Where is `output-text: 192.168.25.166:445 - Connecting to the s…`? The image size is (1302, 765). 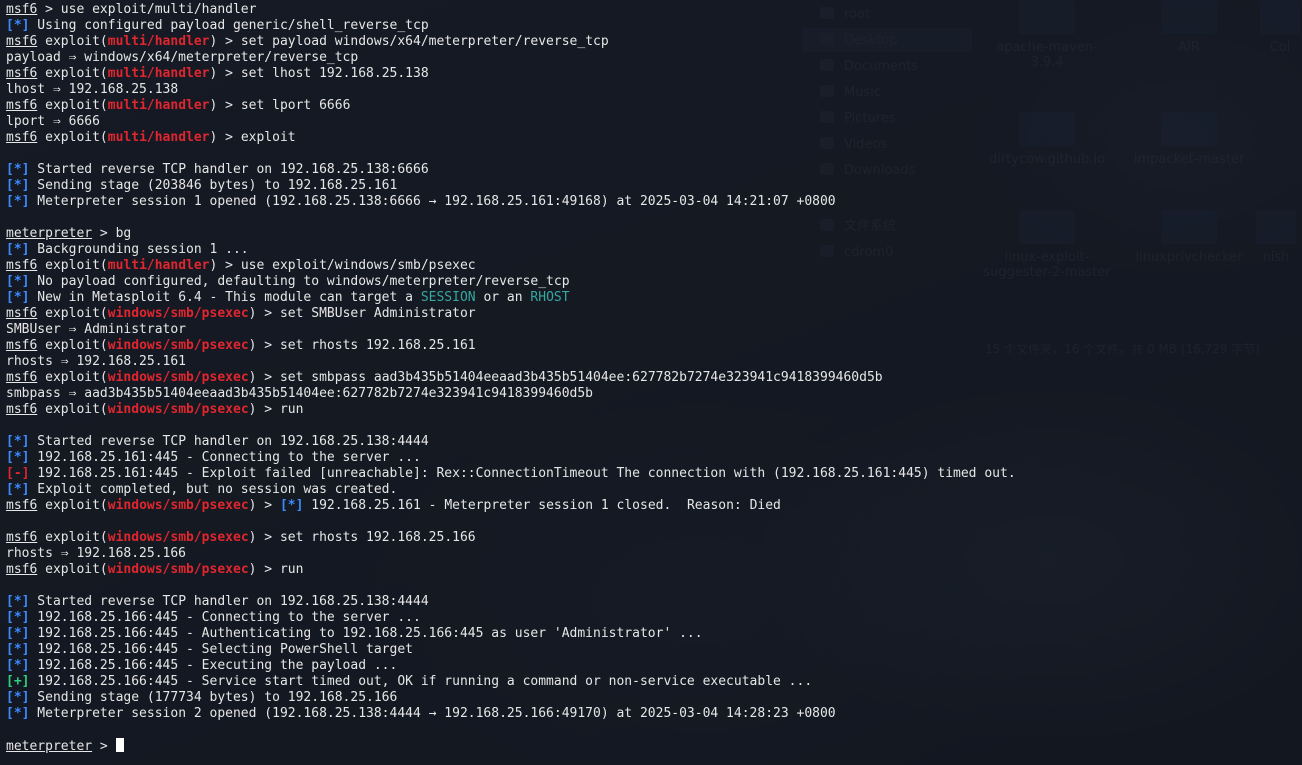 output-text: 192.168.25.166:445 - Connecting to the s… is located at coordinates (225, 617).